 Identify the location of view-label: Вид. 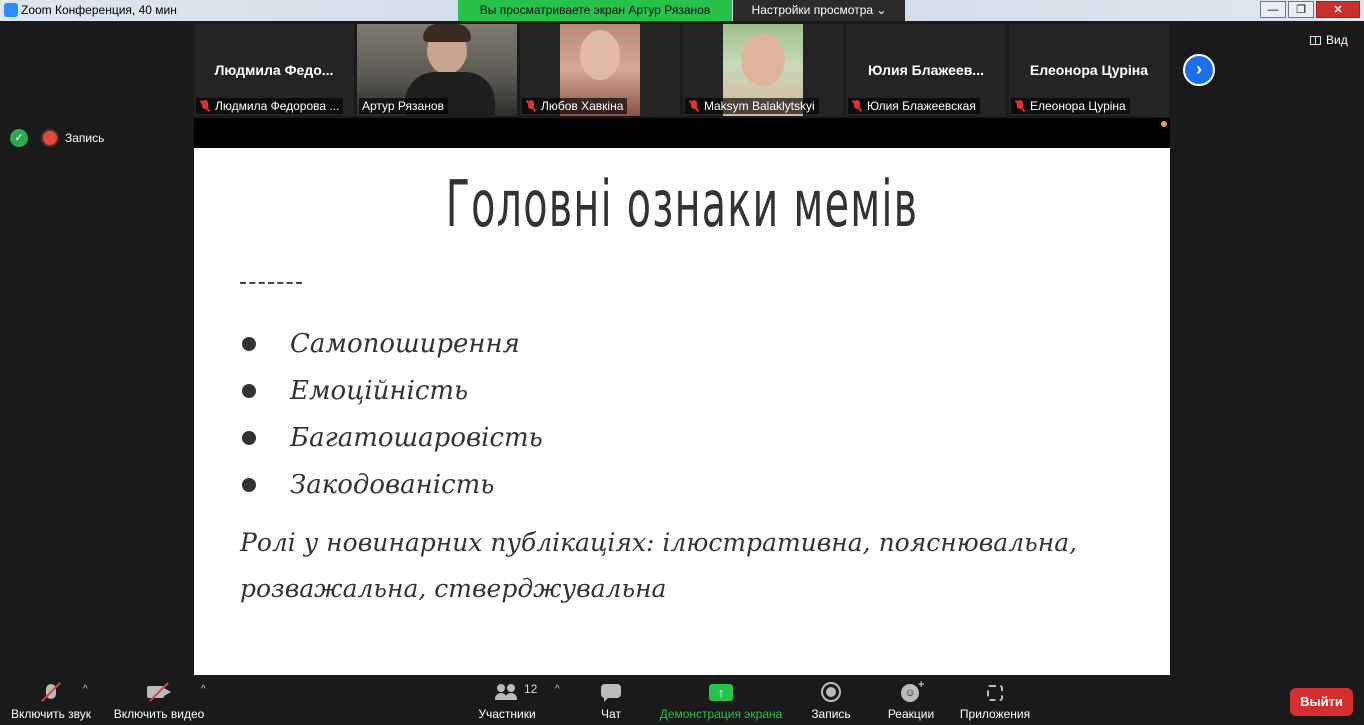
(1337, 40).